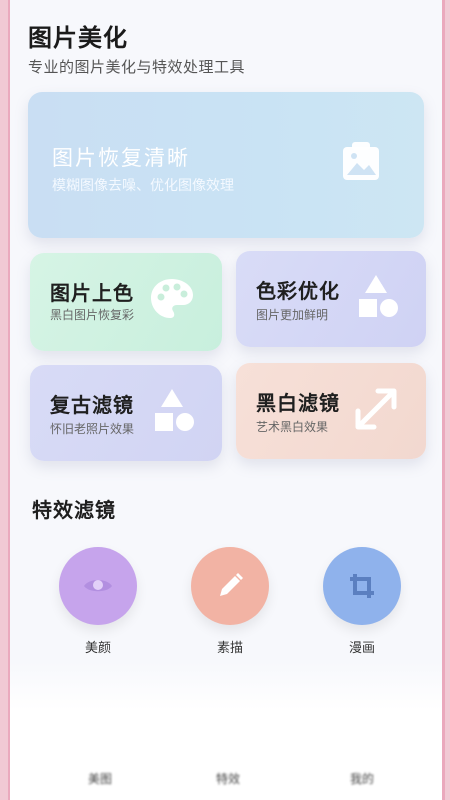  What do you see at coordinates (361, 648) in the screenshot?
I see `effect-label: 漫画` at bounding box center [361, 648].